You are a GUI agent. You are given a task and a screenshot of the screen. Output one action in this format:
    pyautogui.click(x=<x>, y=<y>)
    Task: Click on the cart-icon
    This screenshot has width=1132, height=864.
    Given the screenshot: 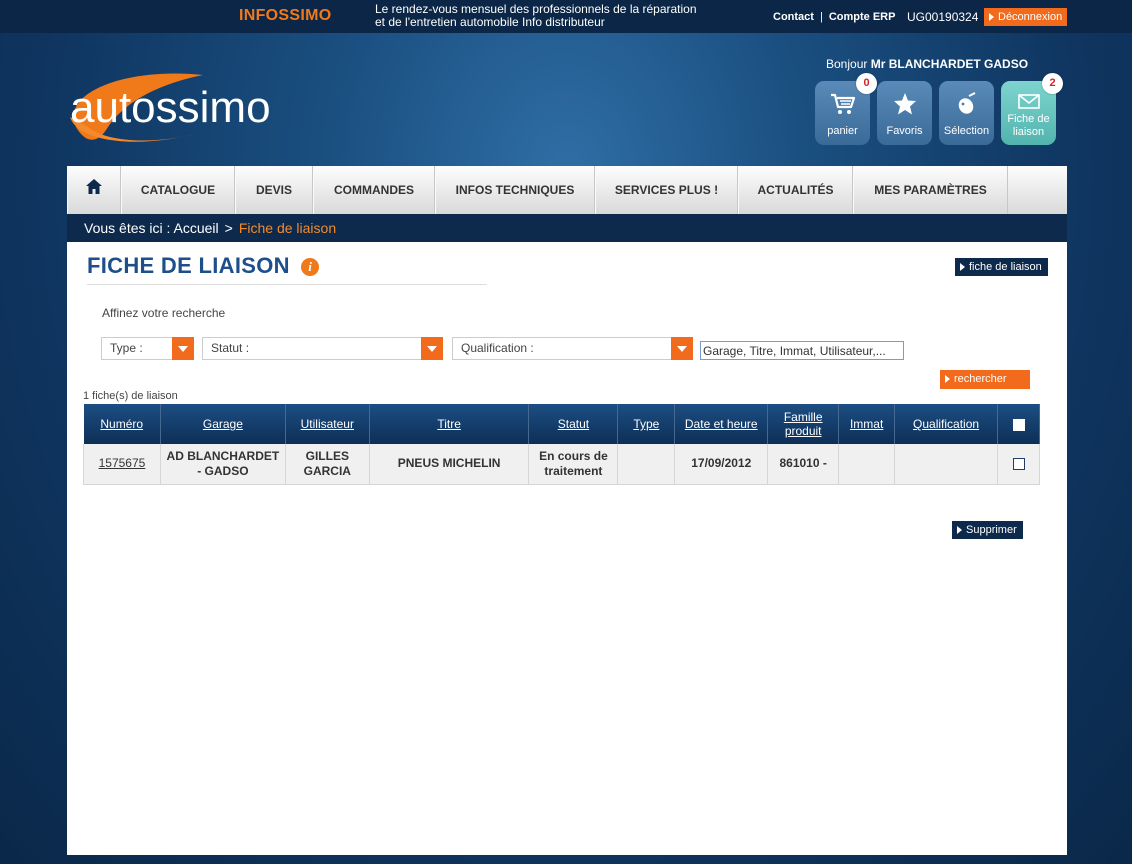 What is the action you would take?
    pyautogui.click(x=842, y=104)
    